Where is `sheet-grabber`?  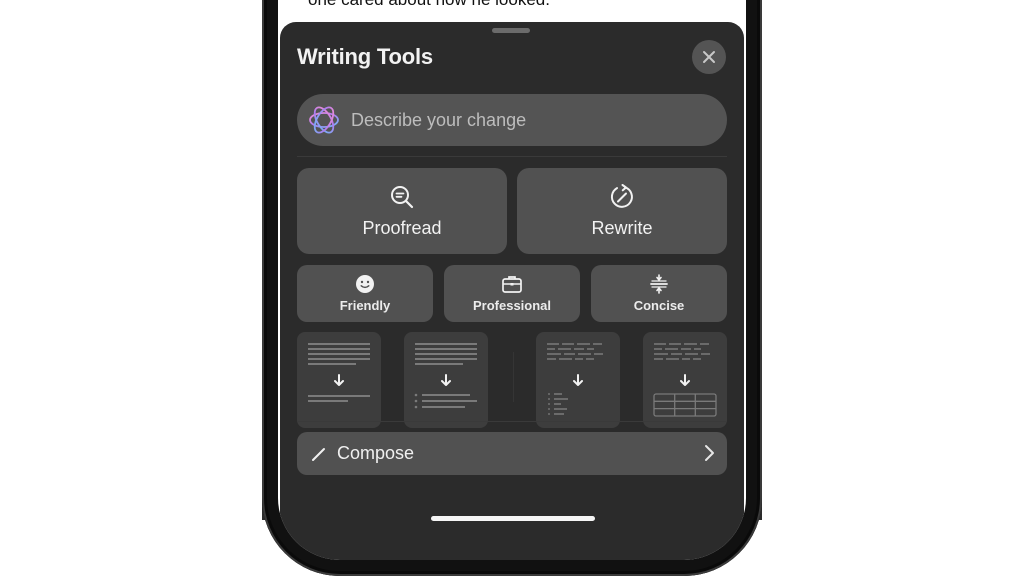 sheet-grabber is located at coordinates (511, 30).